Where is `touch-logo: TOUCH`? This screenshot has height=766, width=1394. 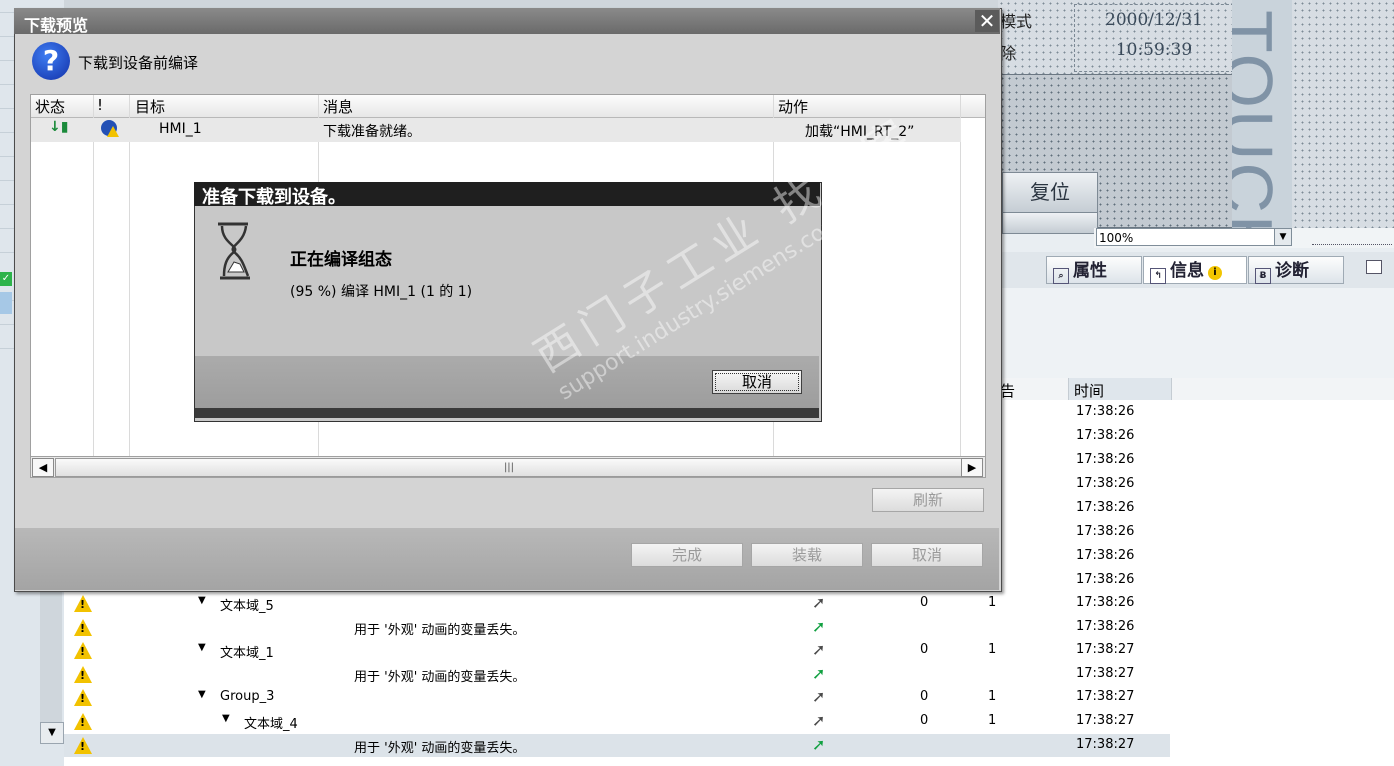
touch-logo: TOUCH is located at coordinates (1262, 115).